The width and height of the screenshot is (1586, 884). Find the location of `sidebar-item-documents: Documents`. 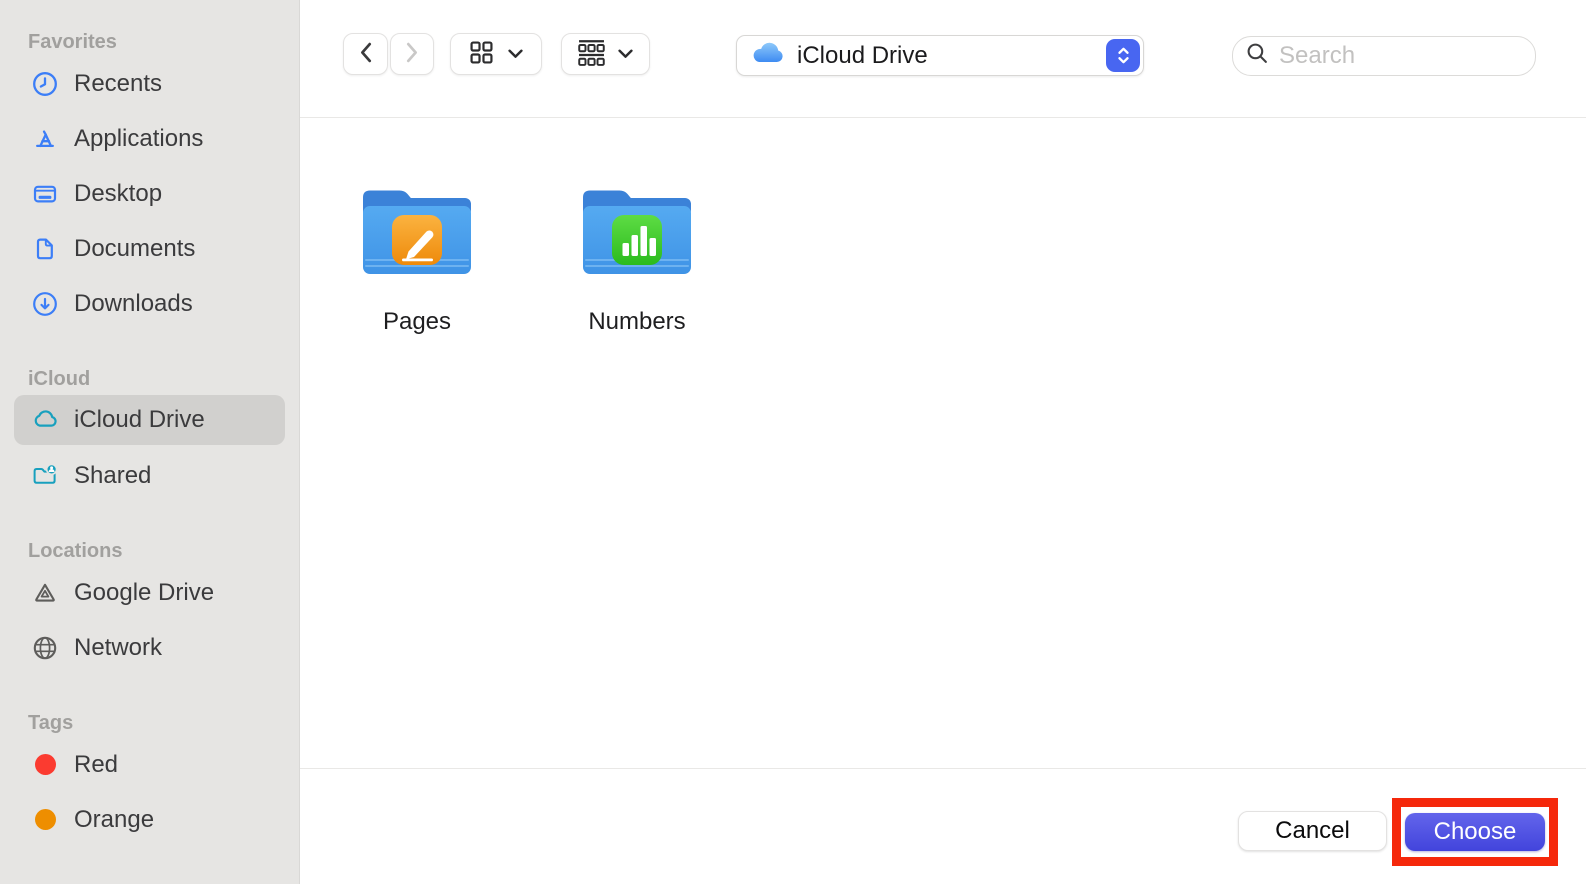

sidebar-item-documents: Documents is located at coordinates (149, 248).